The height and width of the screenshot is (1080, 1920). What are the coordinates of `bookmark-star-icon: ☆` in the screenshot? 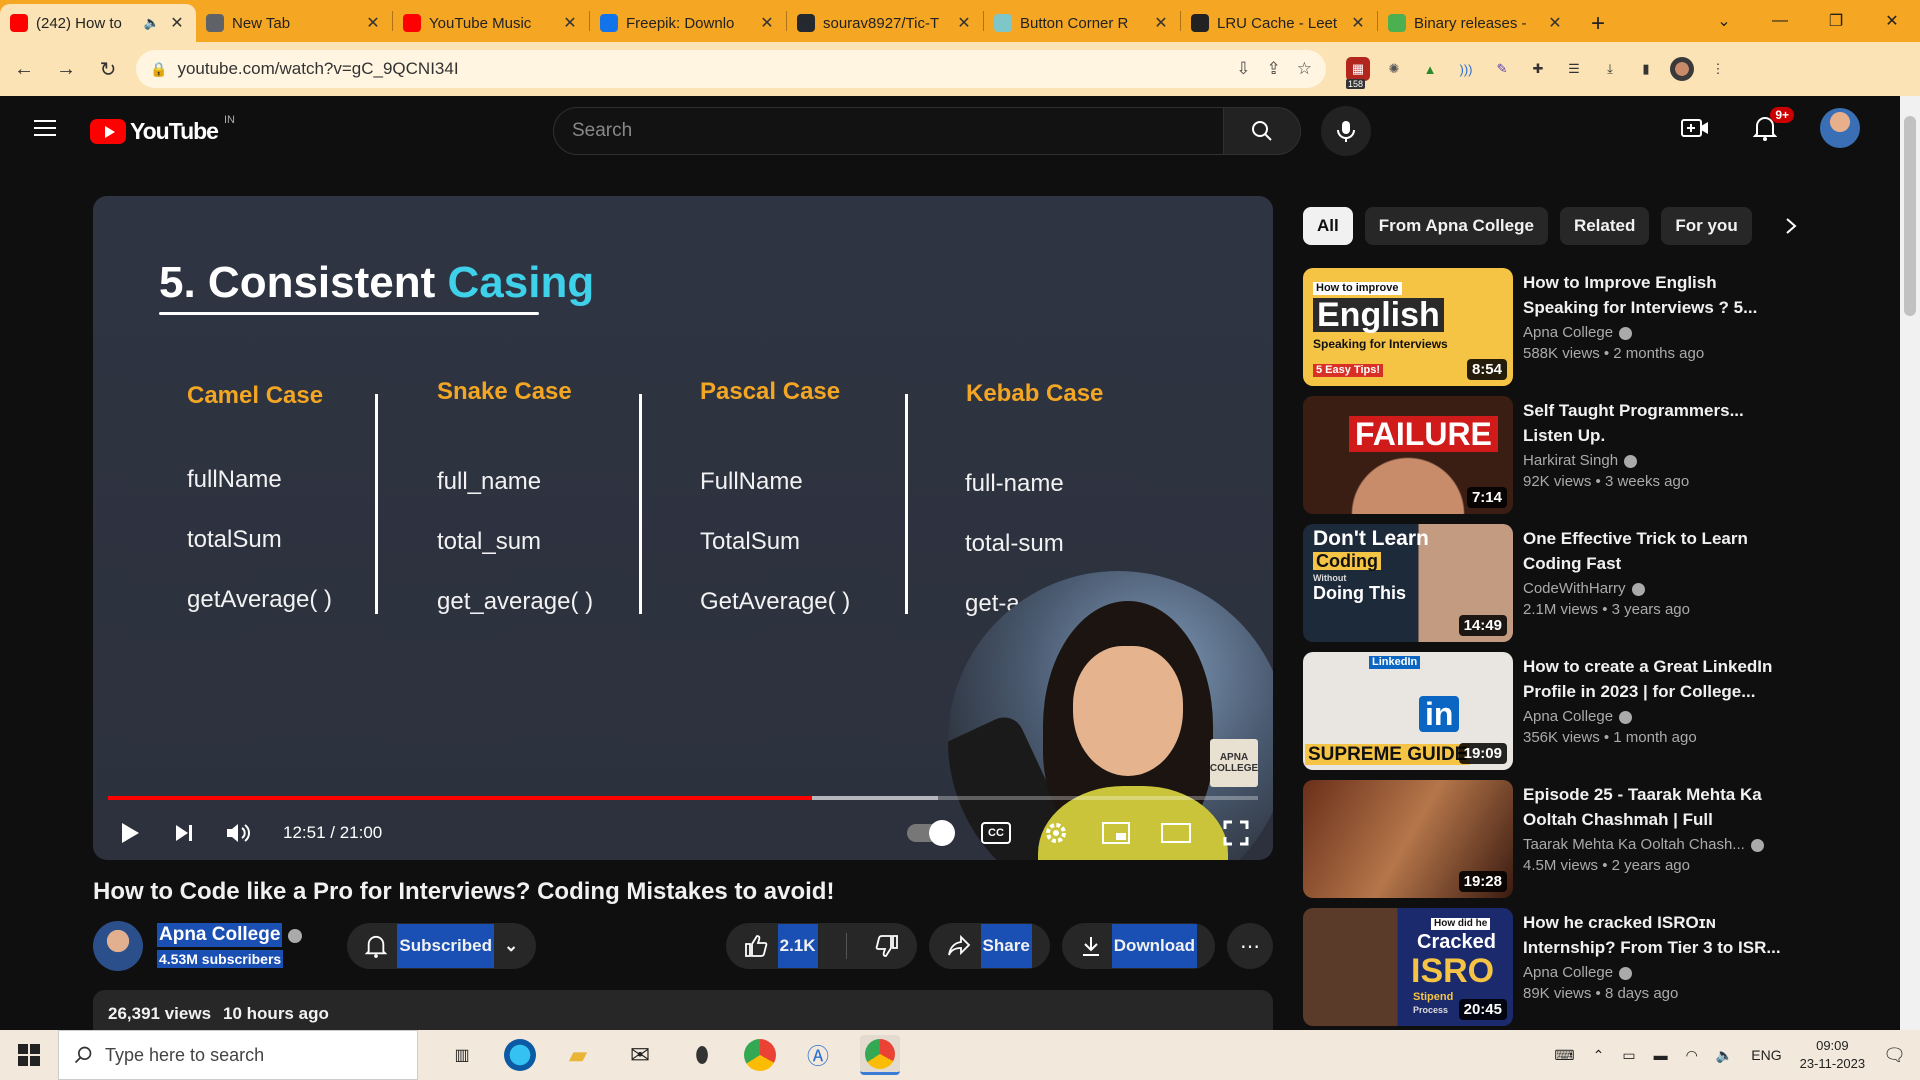 It's located at (1304, 69).